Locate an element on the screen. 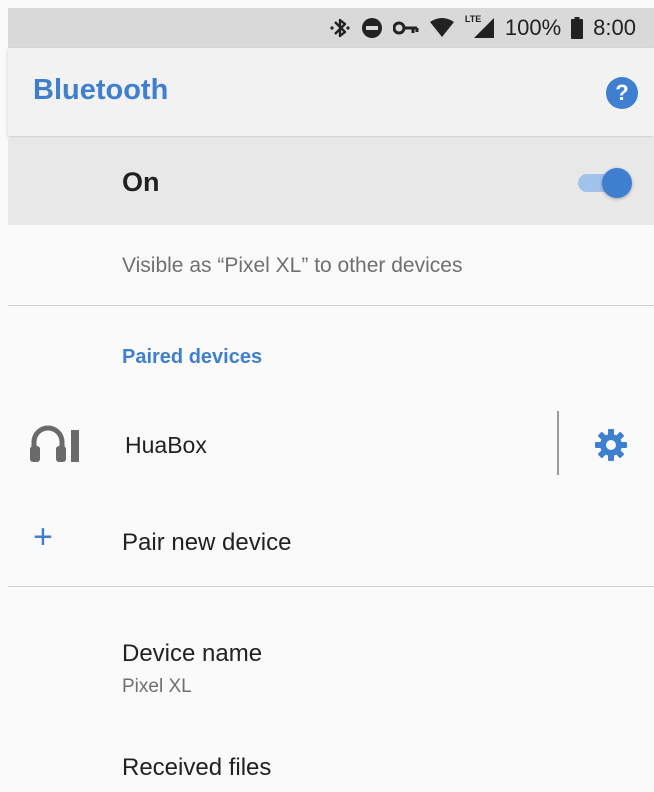  app-bar: Bluetooth ? is located at coordinates (331, 92).